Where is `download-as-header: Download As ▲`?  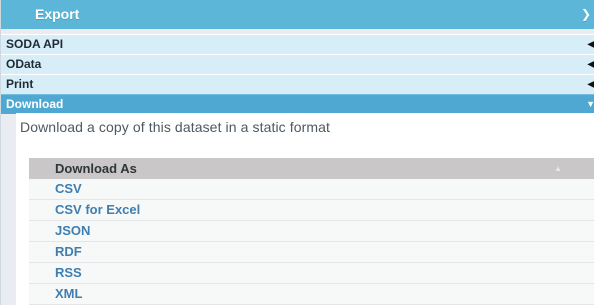
download-as-header: Download As ▲ is located at coordinates (311, 168).